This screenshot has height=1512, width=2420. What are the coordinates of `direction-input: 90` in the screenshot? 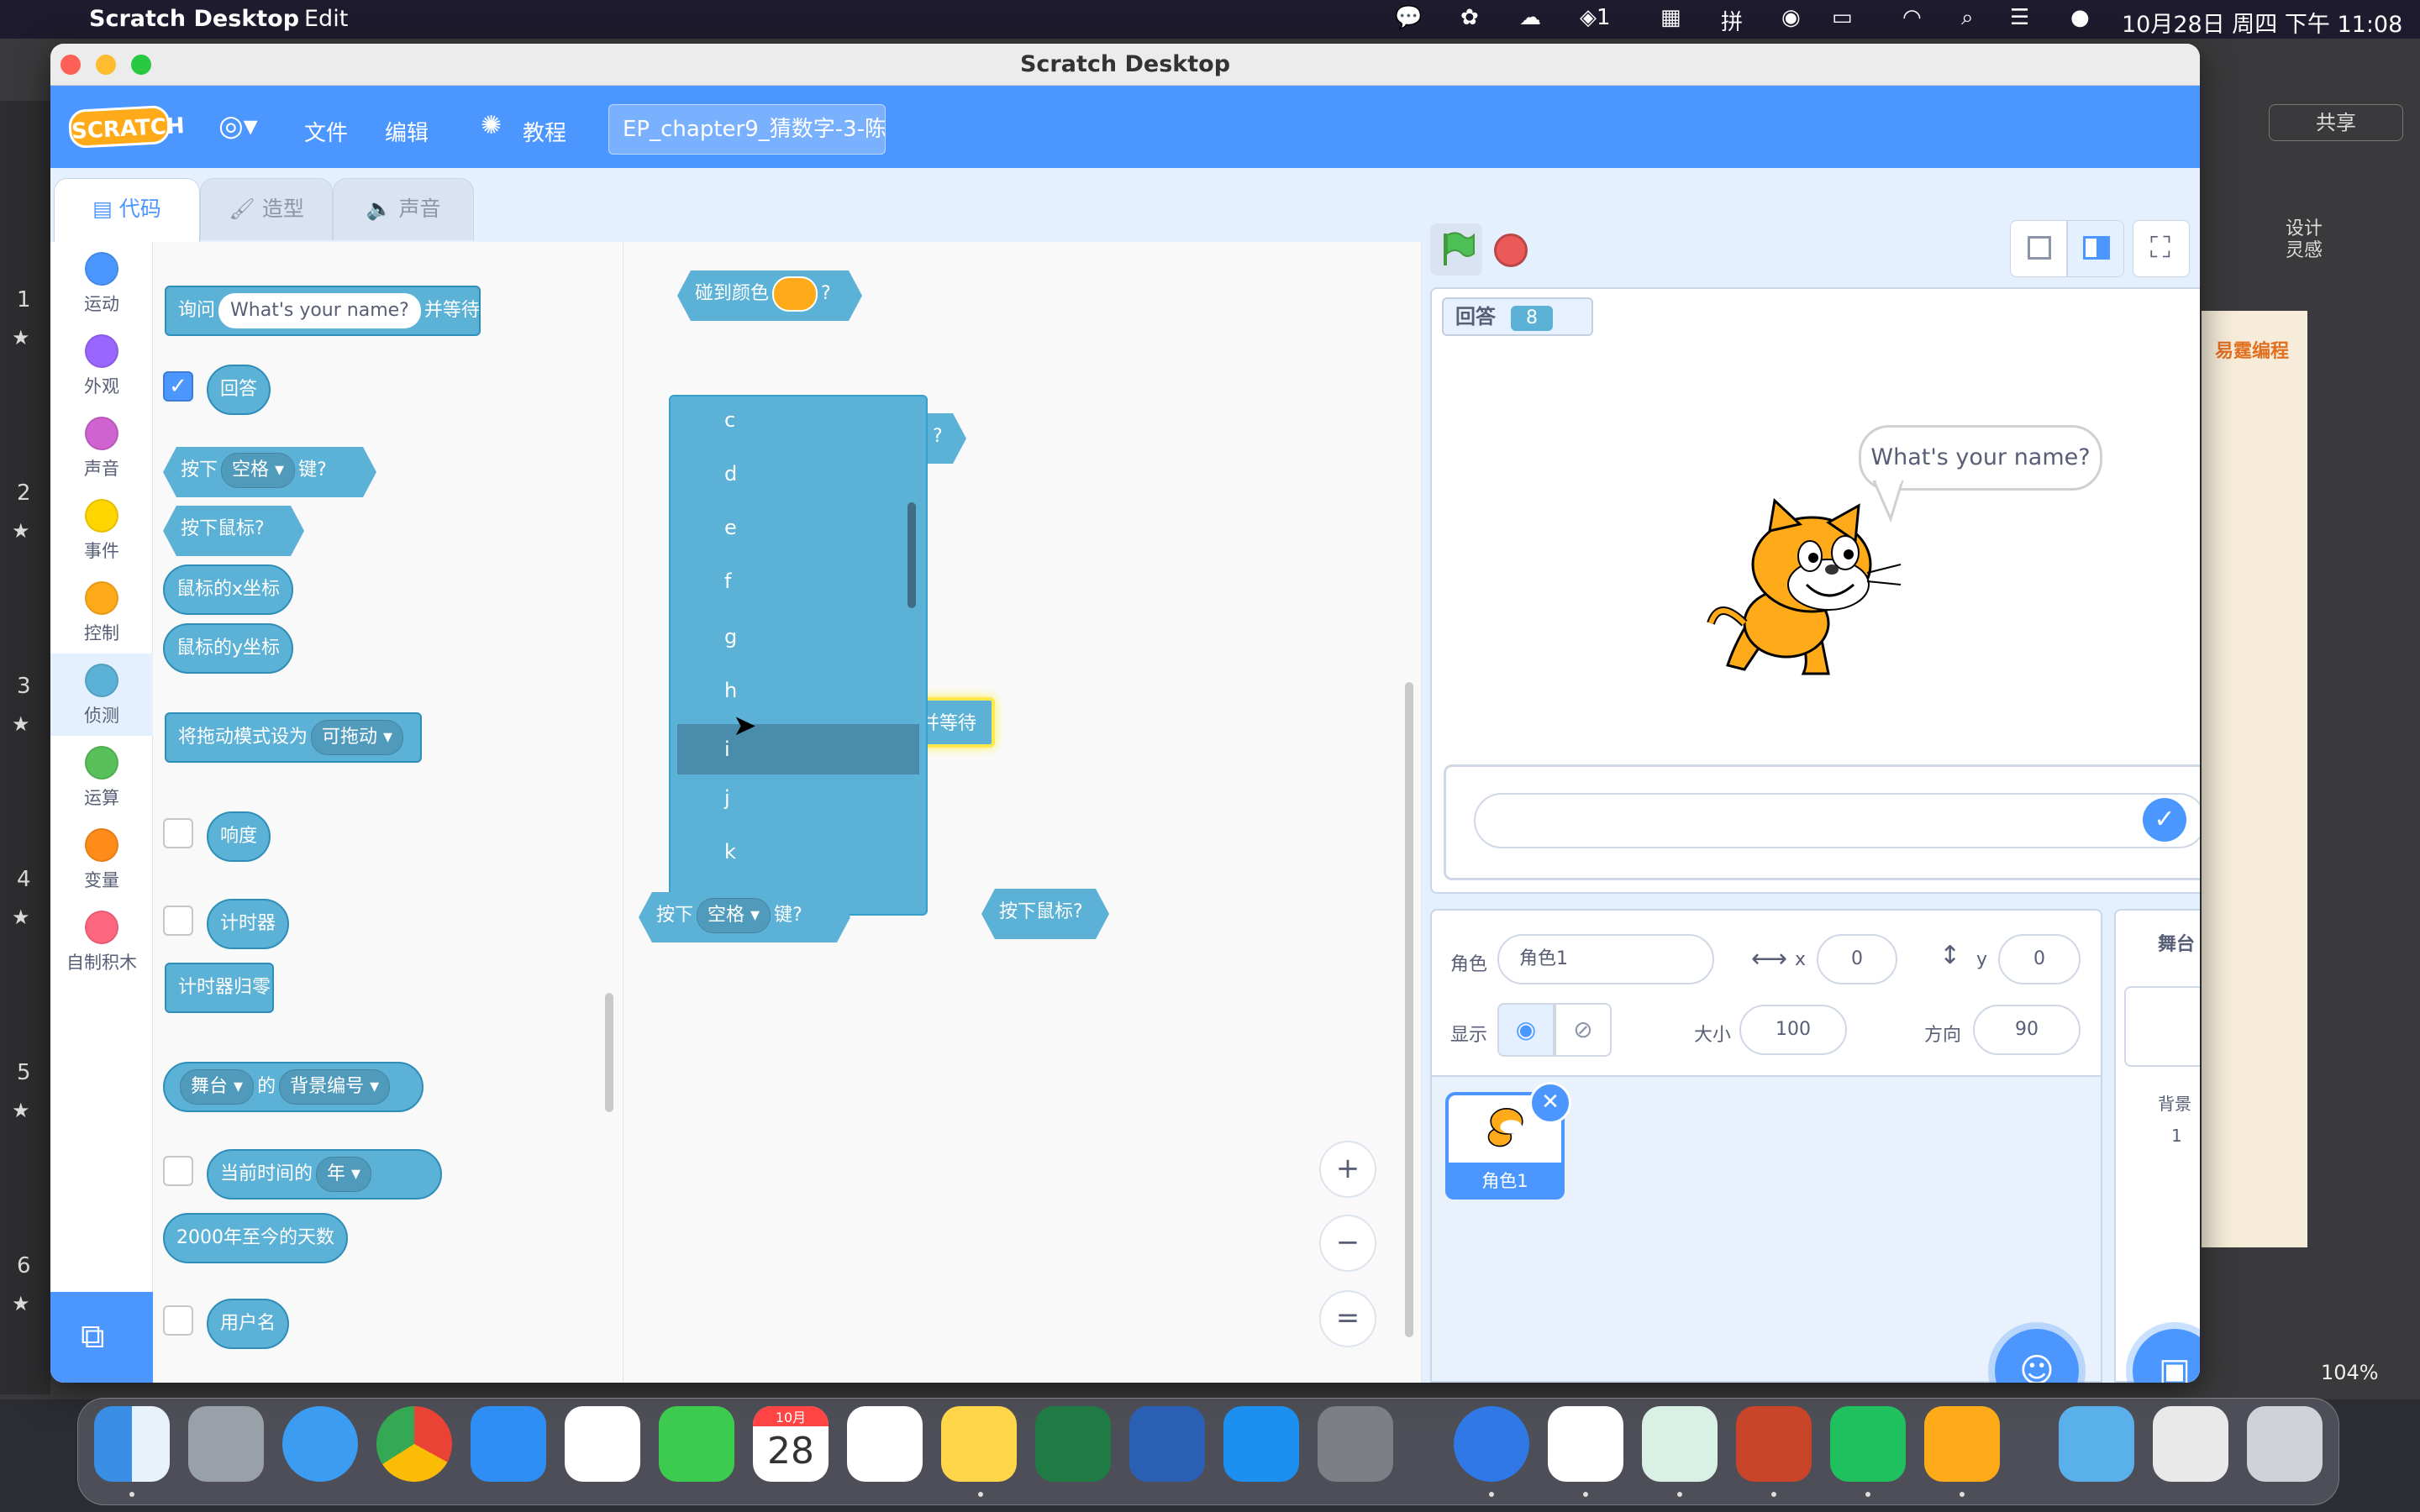 It's located at (2027, 1030).